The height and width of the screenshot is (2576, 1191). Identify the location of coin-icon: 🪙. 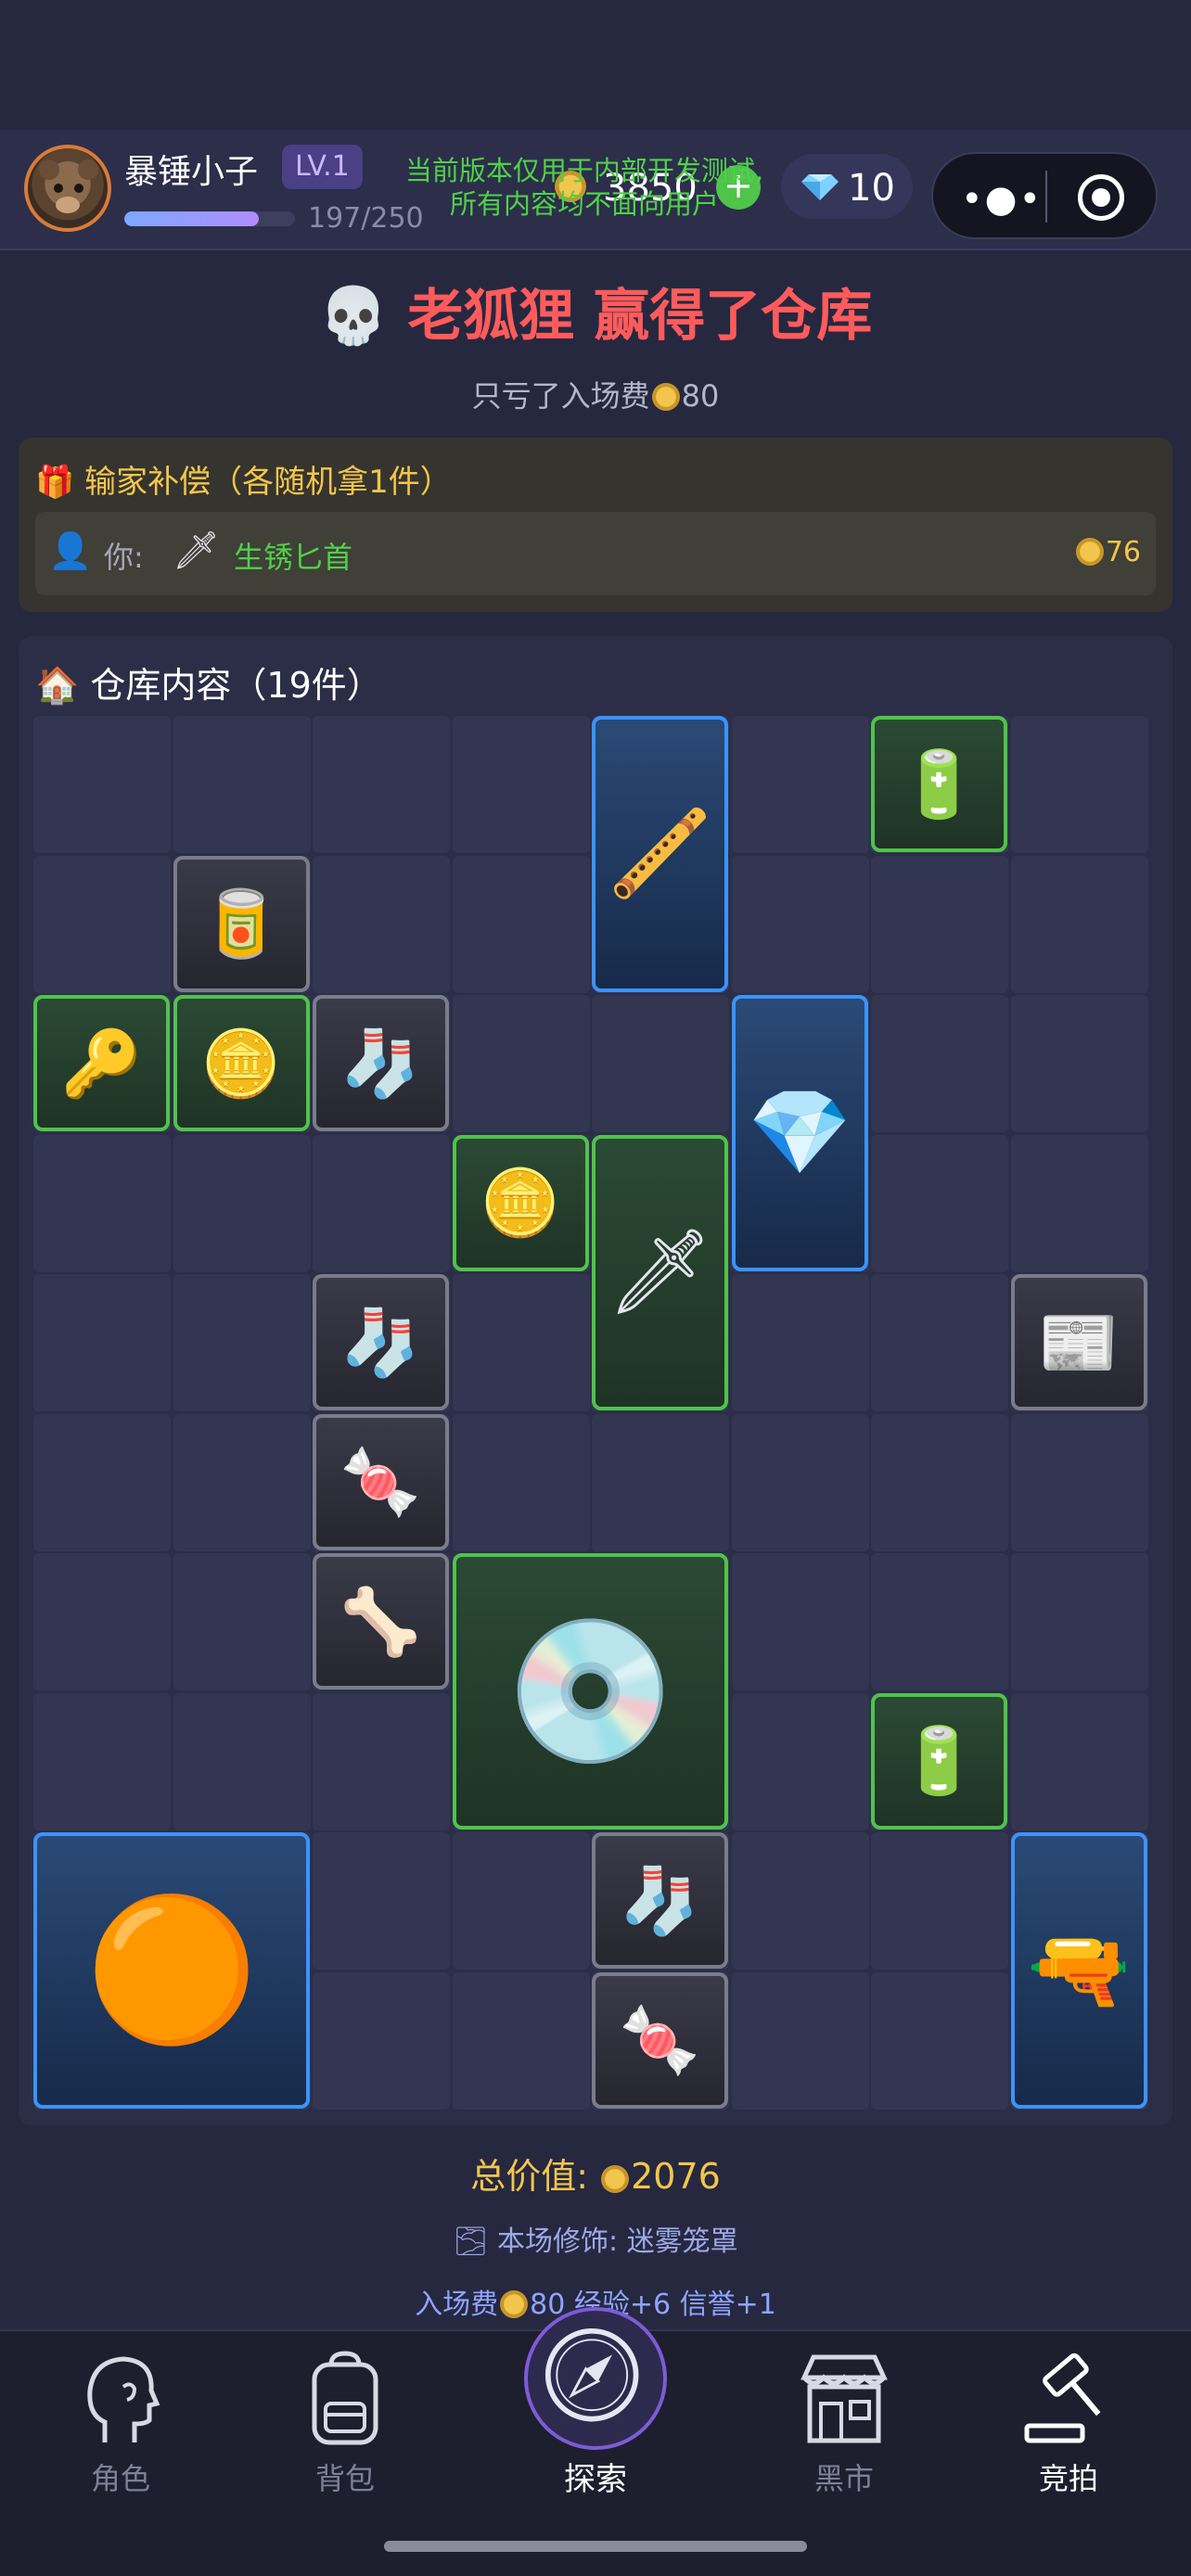
(241, 1063).